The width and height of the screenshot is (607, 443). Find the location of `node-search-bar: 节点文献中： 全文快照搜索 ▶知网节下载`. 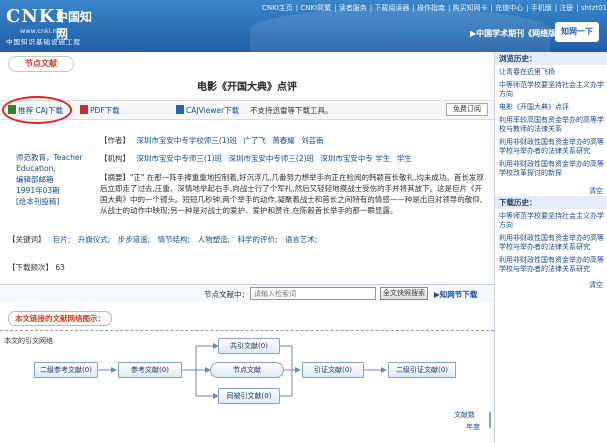

node-search-bar: 节点文献中： 全文快照搜索 ▶知网节下载 is located at coordinates (247, 293).